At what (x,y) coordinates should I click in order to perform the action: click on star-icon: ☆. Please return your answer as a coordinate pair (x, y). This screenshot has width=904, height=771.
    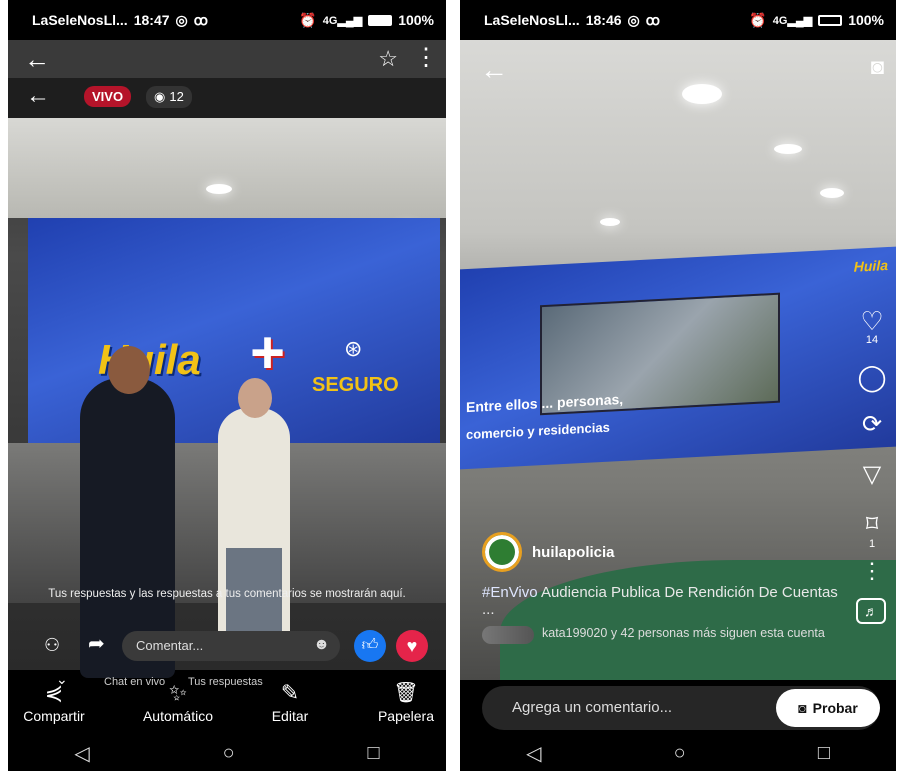
    Looking at the image, I should click on (388, 59).